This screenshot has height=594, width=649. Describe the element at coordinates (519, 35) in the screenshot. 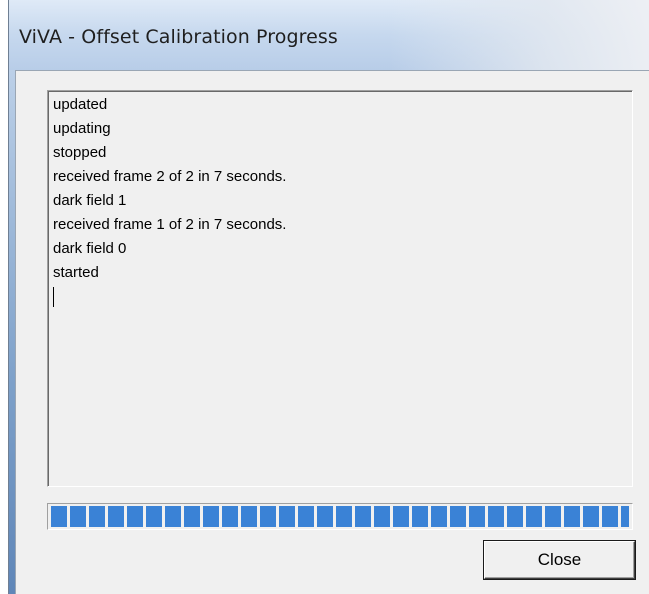

I see `title-bar-fade` at that location.